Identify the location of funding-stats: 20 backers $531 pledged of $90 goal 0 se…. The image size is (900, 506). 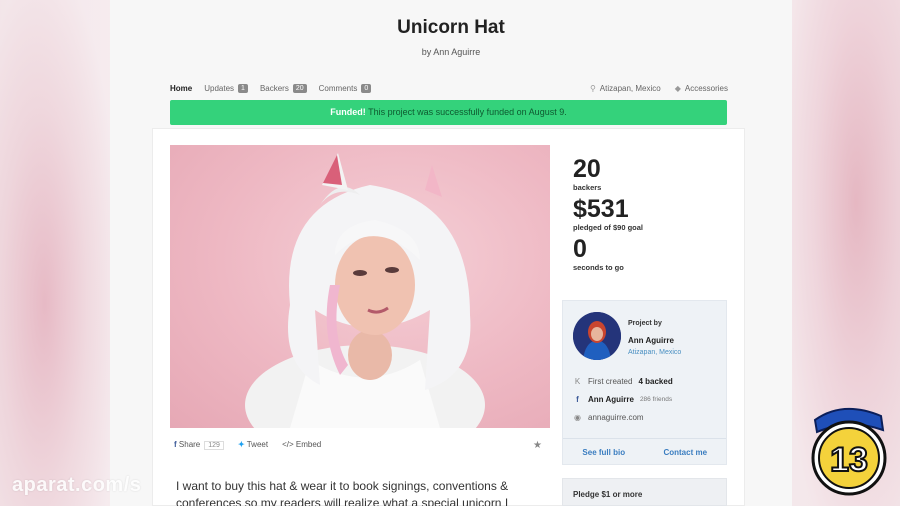
(608, 216).